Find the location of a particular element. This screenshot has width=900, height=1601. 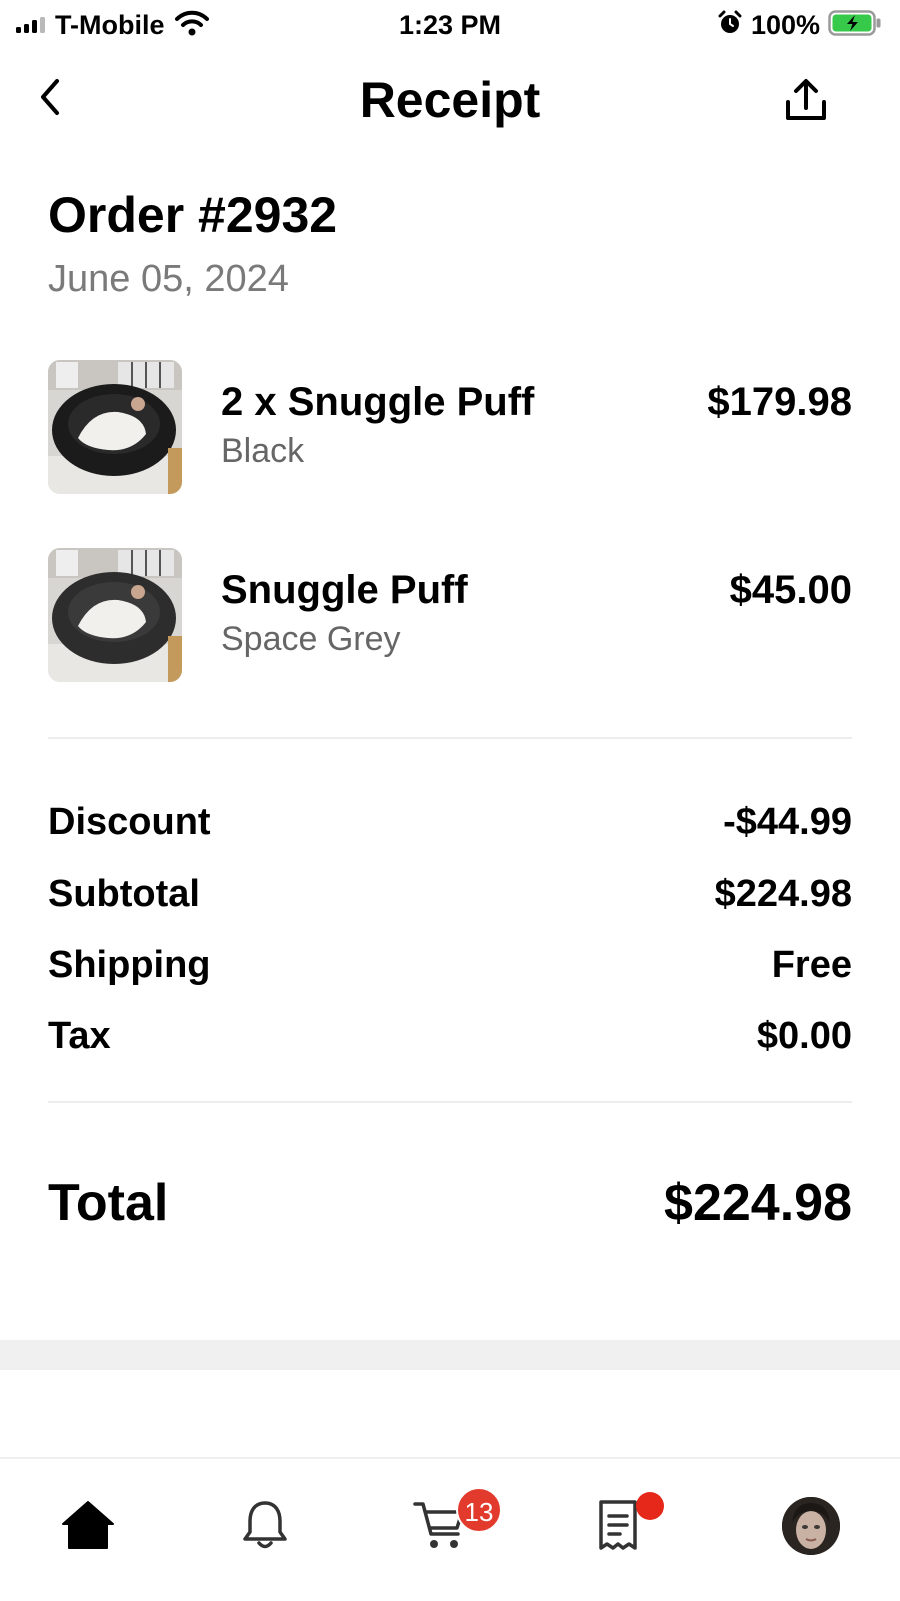

alarm-icon is located at coordinates (730, 25).